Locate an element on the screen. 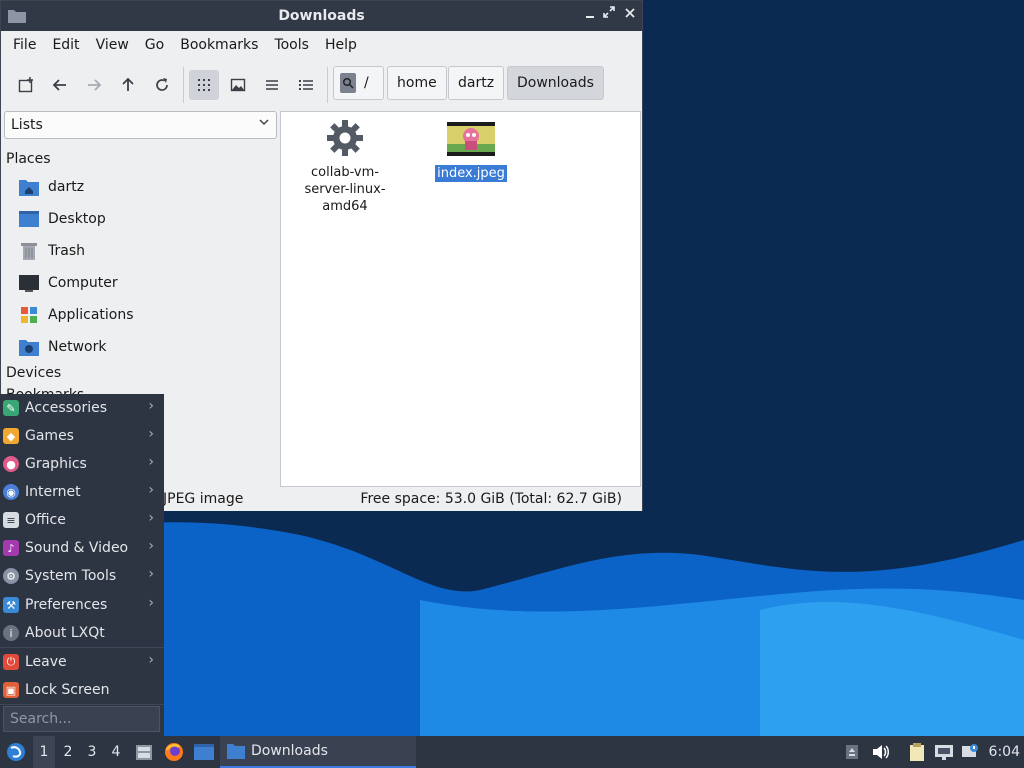 Image resolution: width=1024 pixels, height=768 pixels. back-arrow-icon is located at coordinates (59, 85).